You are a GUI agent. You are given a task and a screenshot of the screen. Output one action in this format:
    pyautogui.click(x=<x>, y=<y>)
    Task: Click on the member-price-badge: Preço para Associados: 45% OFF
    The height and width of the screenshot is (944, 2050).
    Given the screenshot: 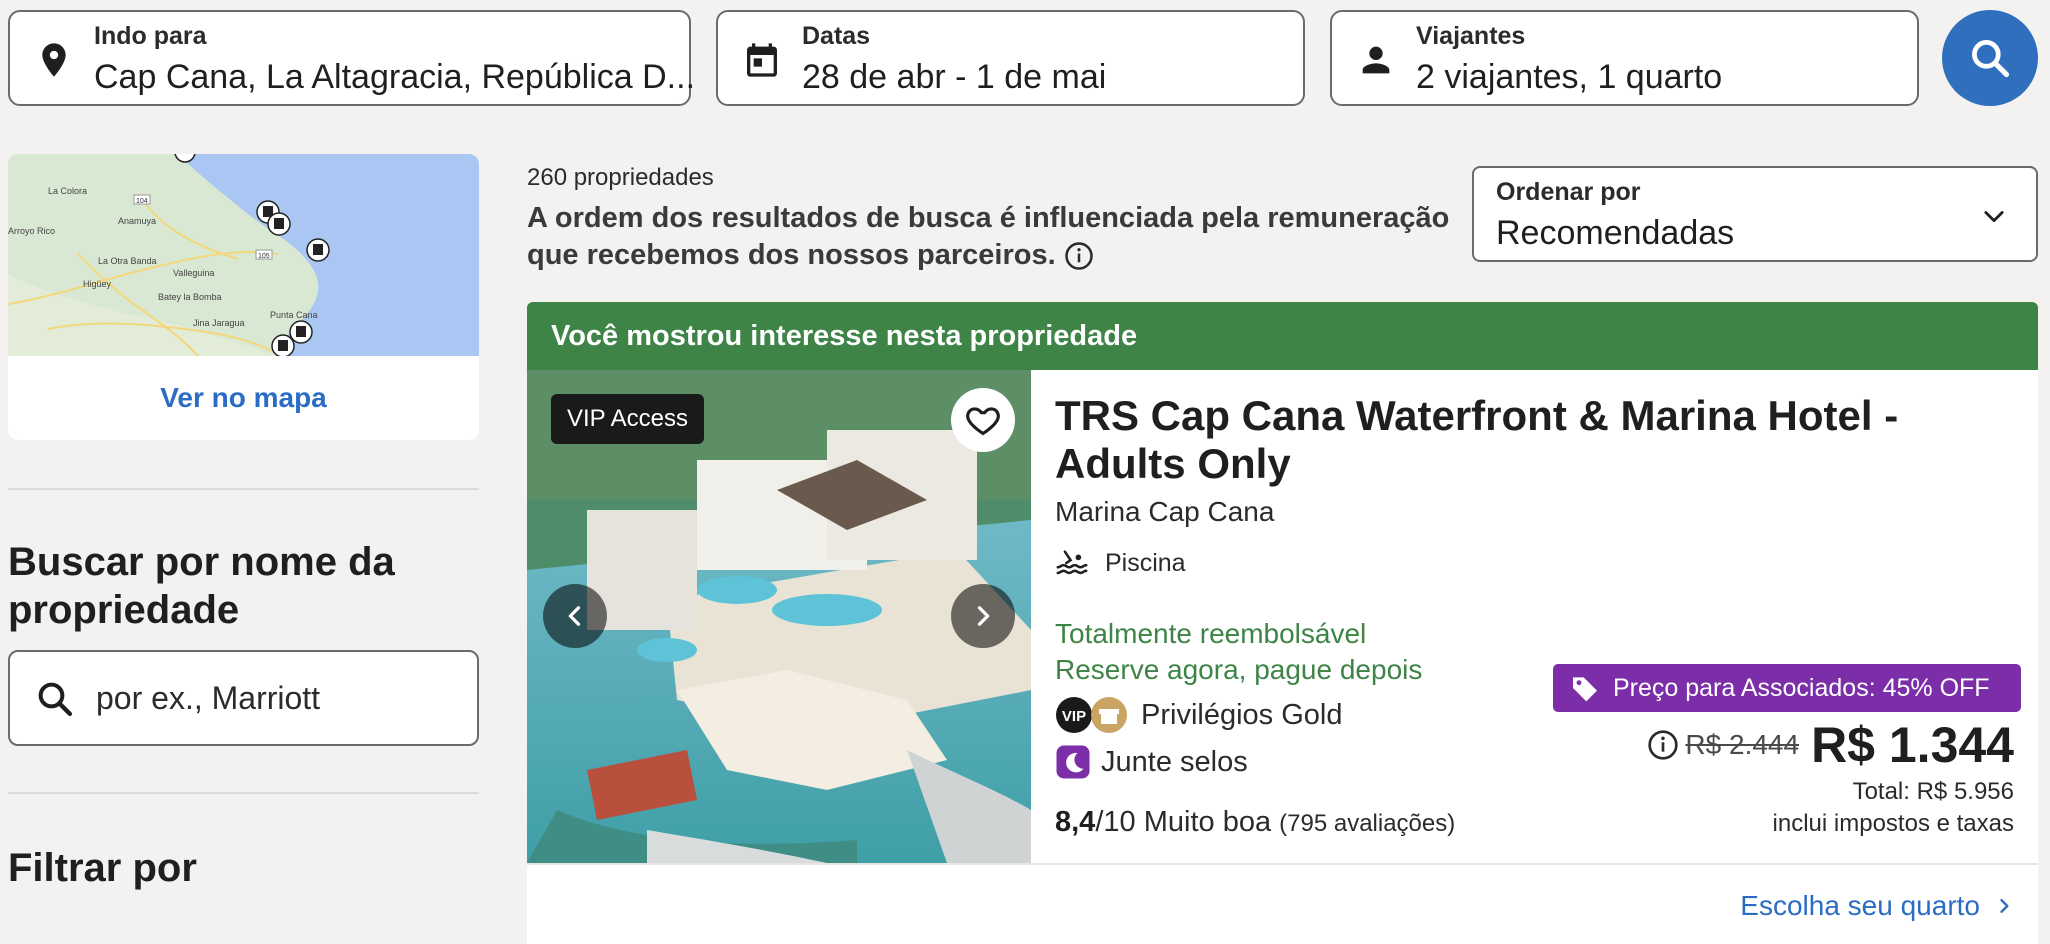 What is the action you would take?
    pyautogui.click(x=1787, y=688)
    